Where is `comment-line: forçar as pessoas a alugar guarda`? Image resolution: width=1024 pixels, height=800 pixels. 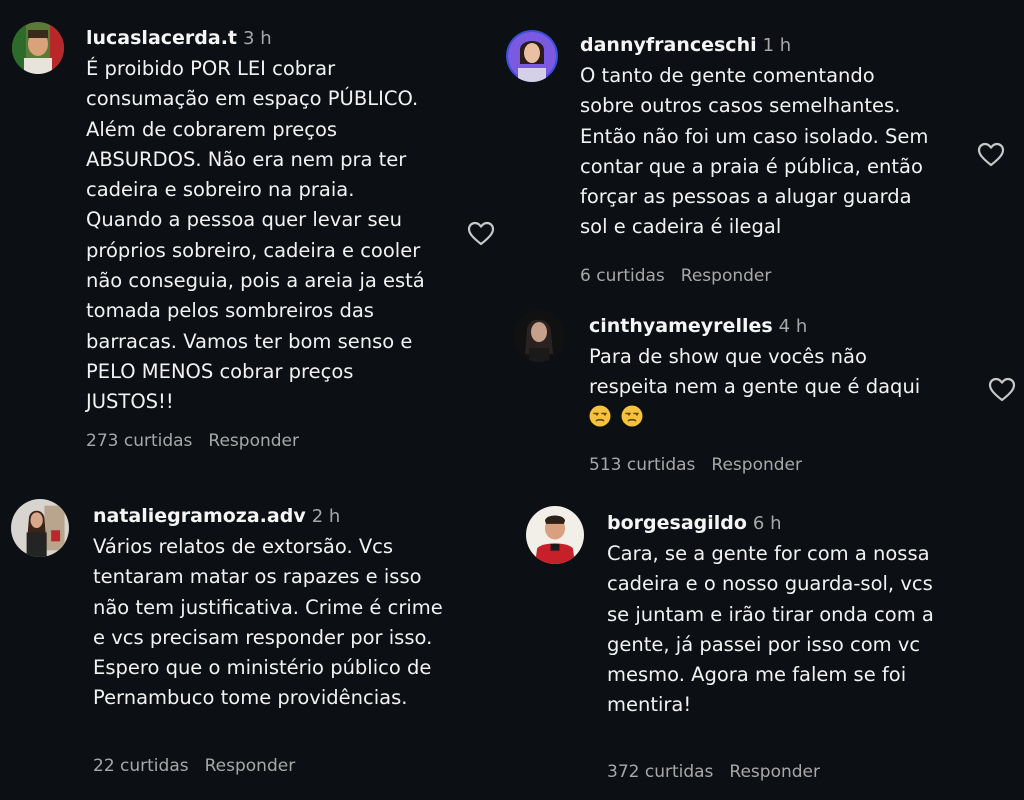 comment-line: forçar as pessoas a alugar guarda is located at coordinates (746, 197).